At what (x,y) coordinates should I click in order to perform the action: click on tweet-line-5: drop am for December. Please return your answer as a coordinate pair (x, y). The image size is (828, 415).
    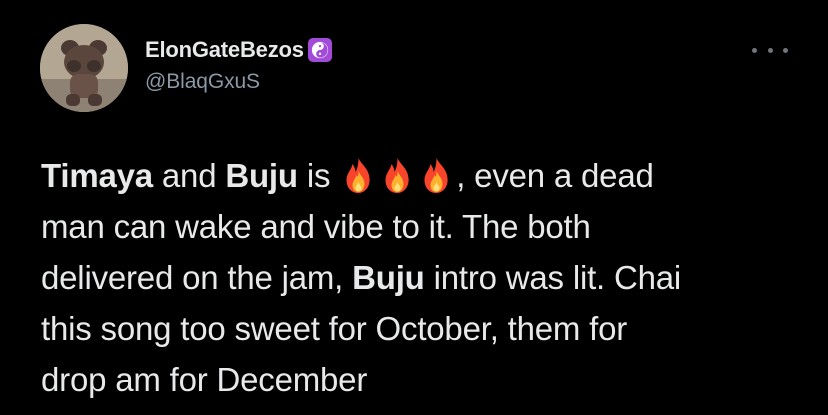
    Looking at the image, I should click on (204, 379).